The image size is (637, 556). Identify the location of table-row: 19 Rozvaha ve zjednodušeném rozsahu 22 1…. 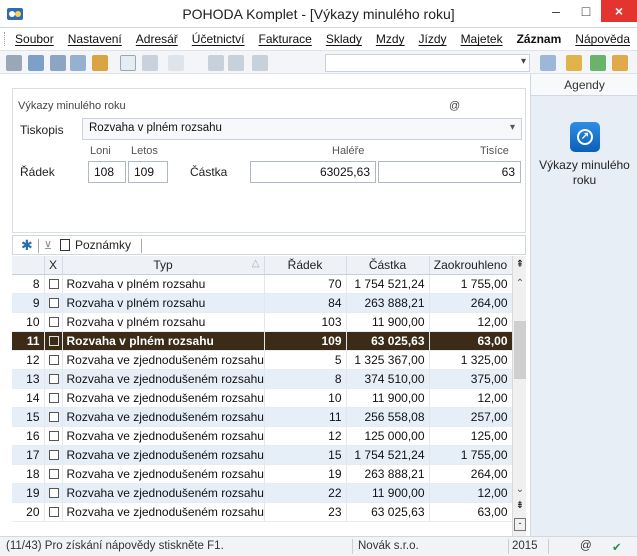
(262, 493).